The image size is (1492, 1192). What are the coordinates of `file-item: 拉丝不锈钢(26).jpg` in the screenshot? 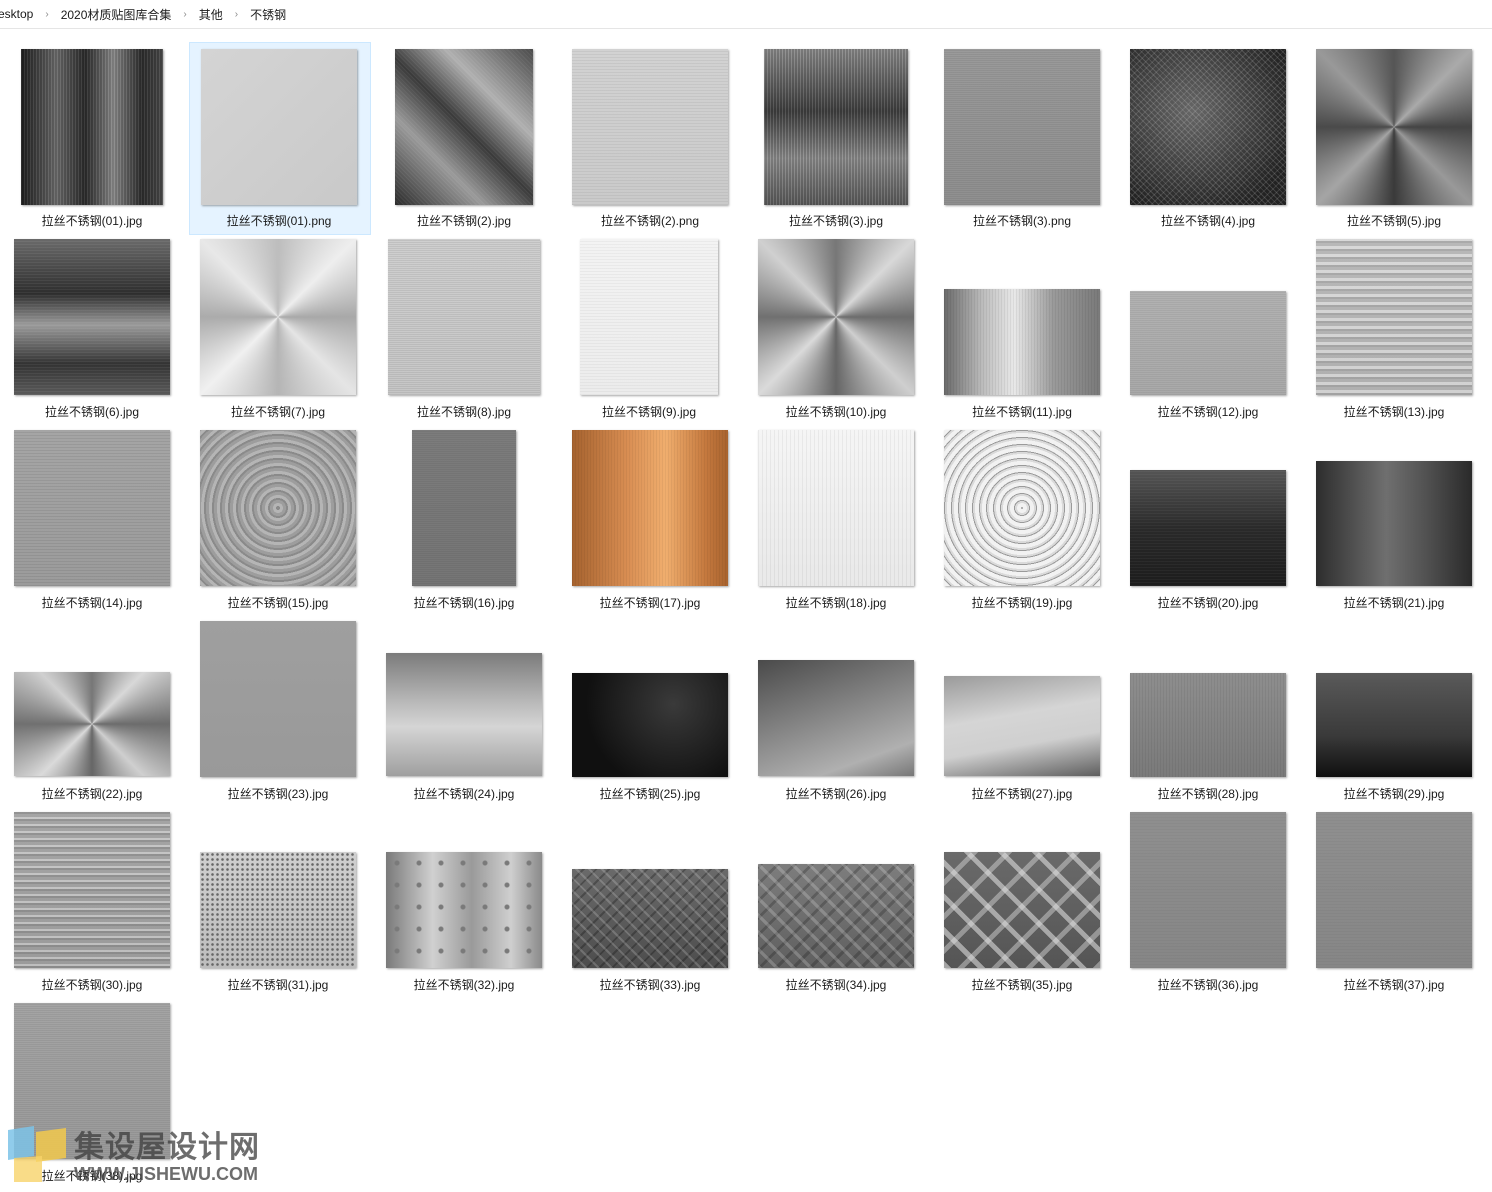 It's located at (837, 711).